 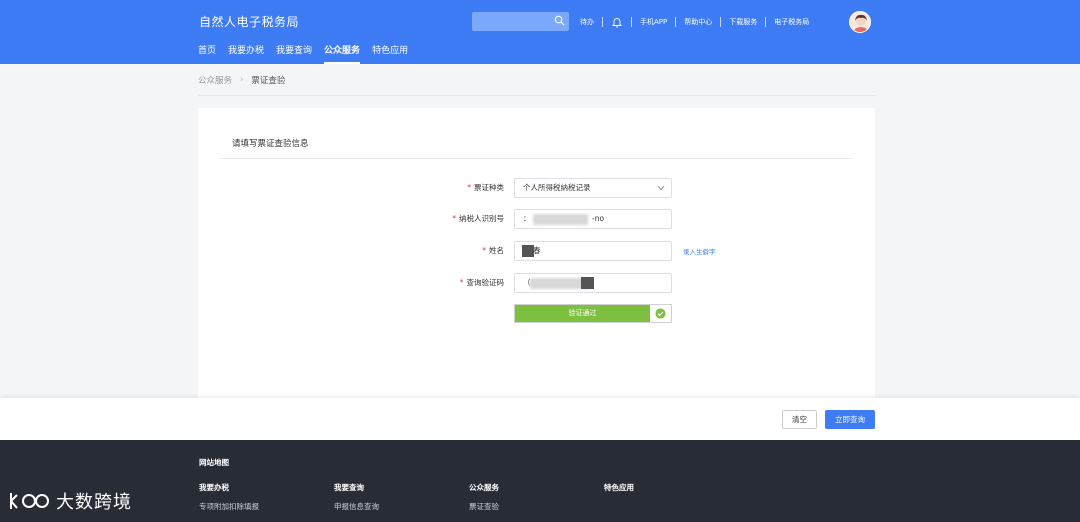 I want to click on chevron-down-icon, so click(x=661, y=188).